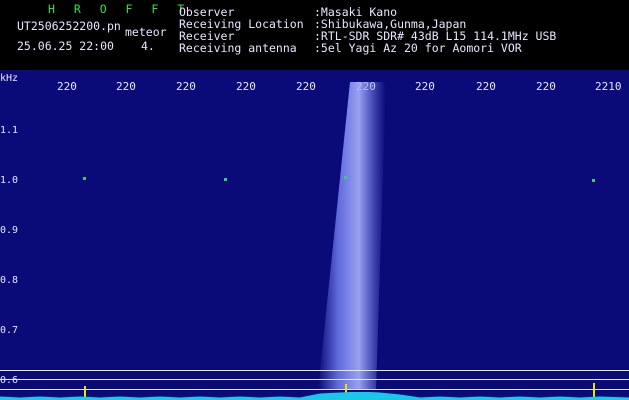 The height and width of the screenshot is (400, 629). Describe the element at coordinates (65, 46) in the screenshot. I see `timestamp-label: 25.06.25 22:00` at that location.